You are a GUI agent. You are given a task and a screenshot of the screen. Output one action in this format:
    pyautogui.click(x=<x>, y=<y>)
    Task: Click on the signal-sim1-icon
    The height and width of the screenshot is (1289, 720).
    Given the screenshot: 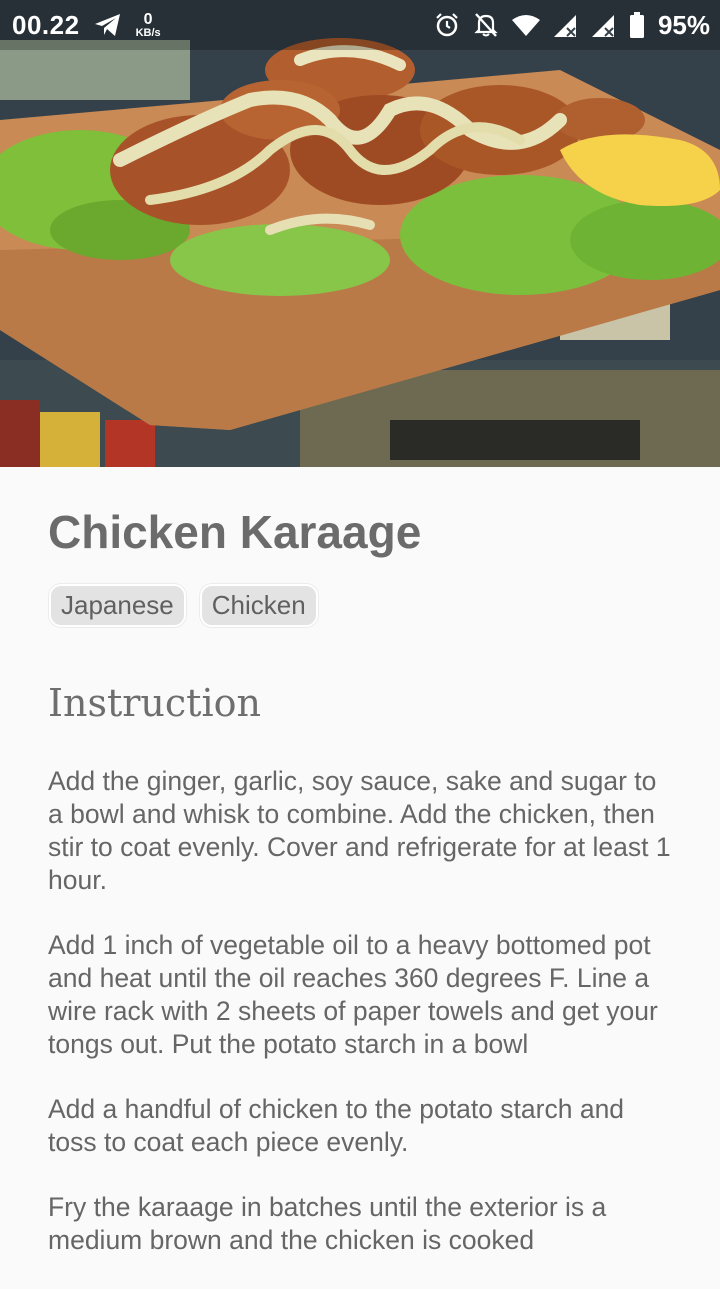 What is the action you would take?
    pyautogui.click(x=565, y=25)
    